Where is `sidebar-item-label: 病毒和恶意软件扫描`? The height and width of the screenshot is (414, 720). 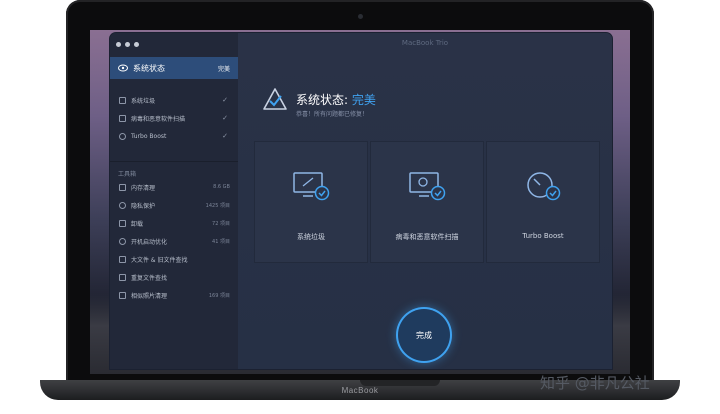
sidebar-item-label: 病毒和恶意软件扫描 is located at coordinates (158, 119).